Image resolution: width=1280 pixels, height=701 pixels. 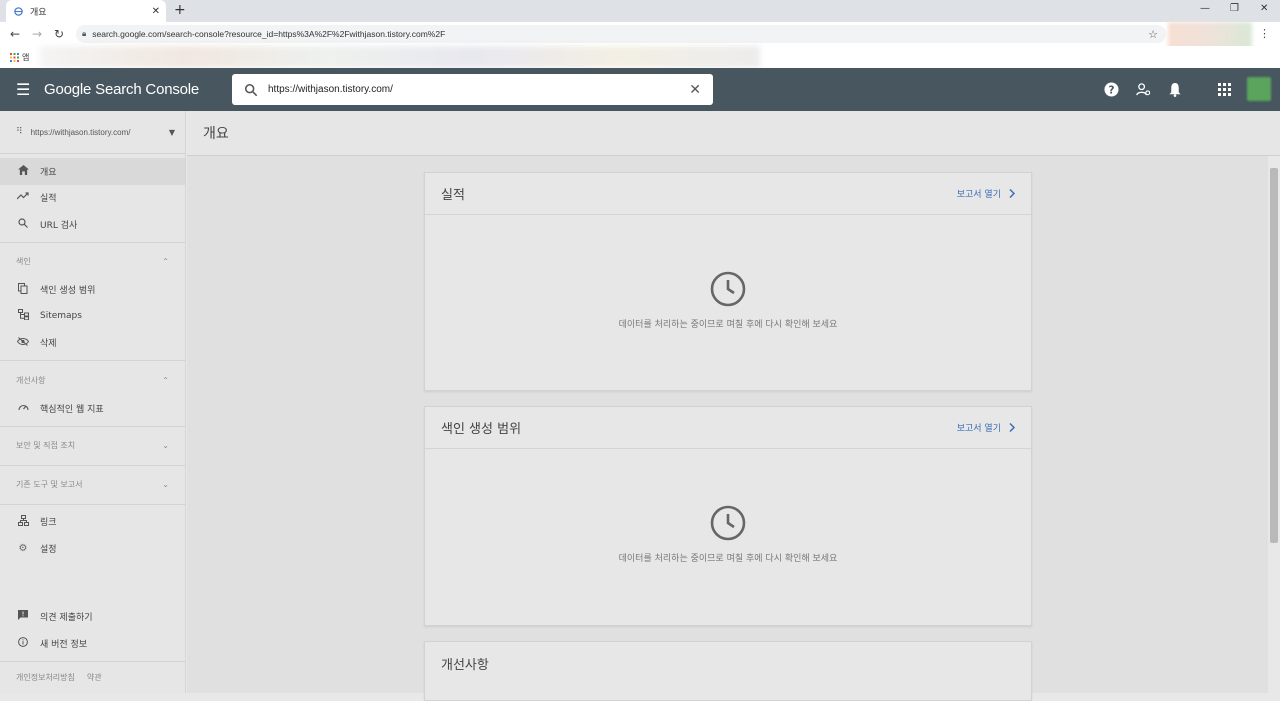 I want to click on section-security: 보안 및 직접 조치 ⌄, so click(x=92, y=446).